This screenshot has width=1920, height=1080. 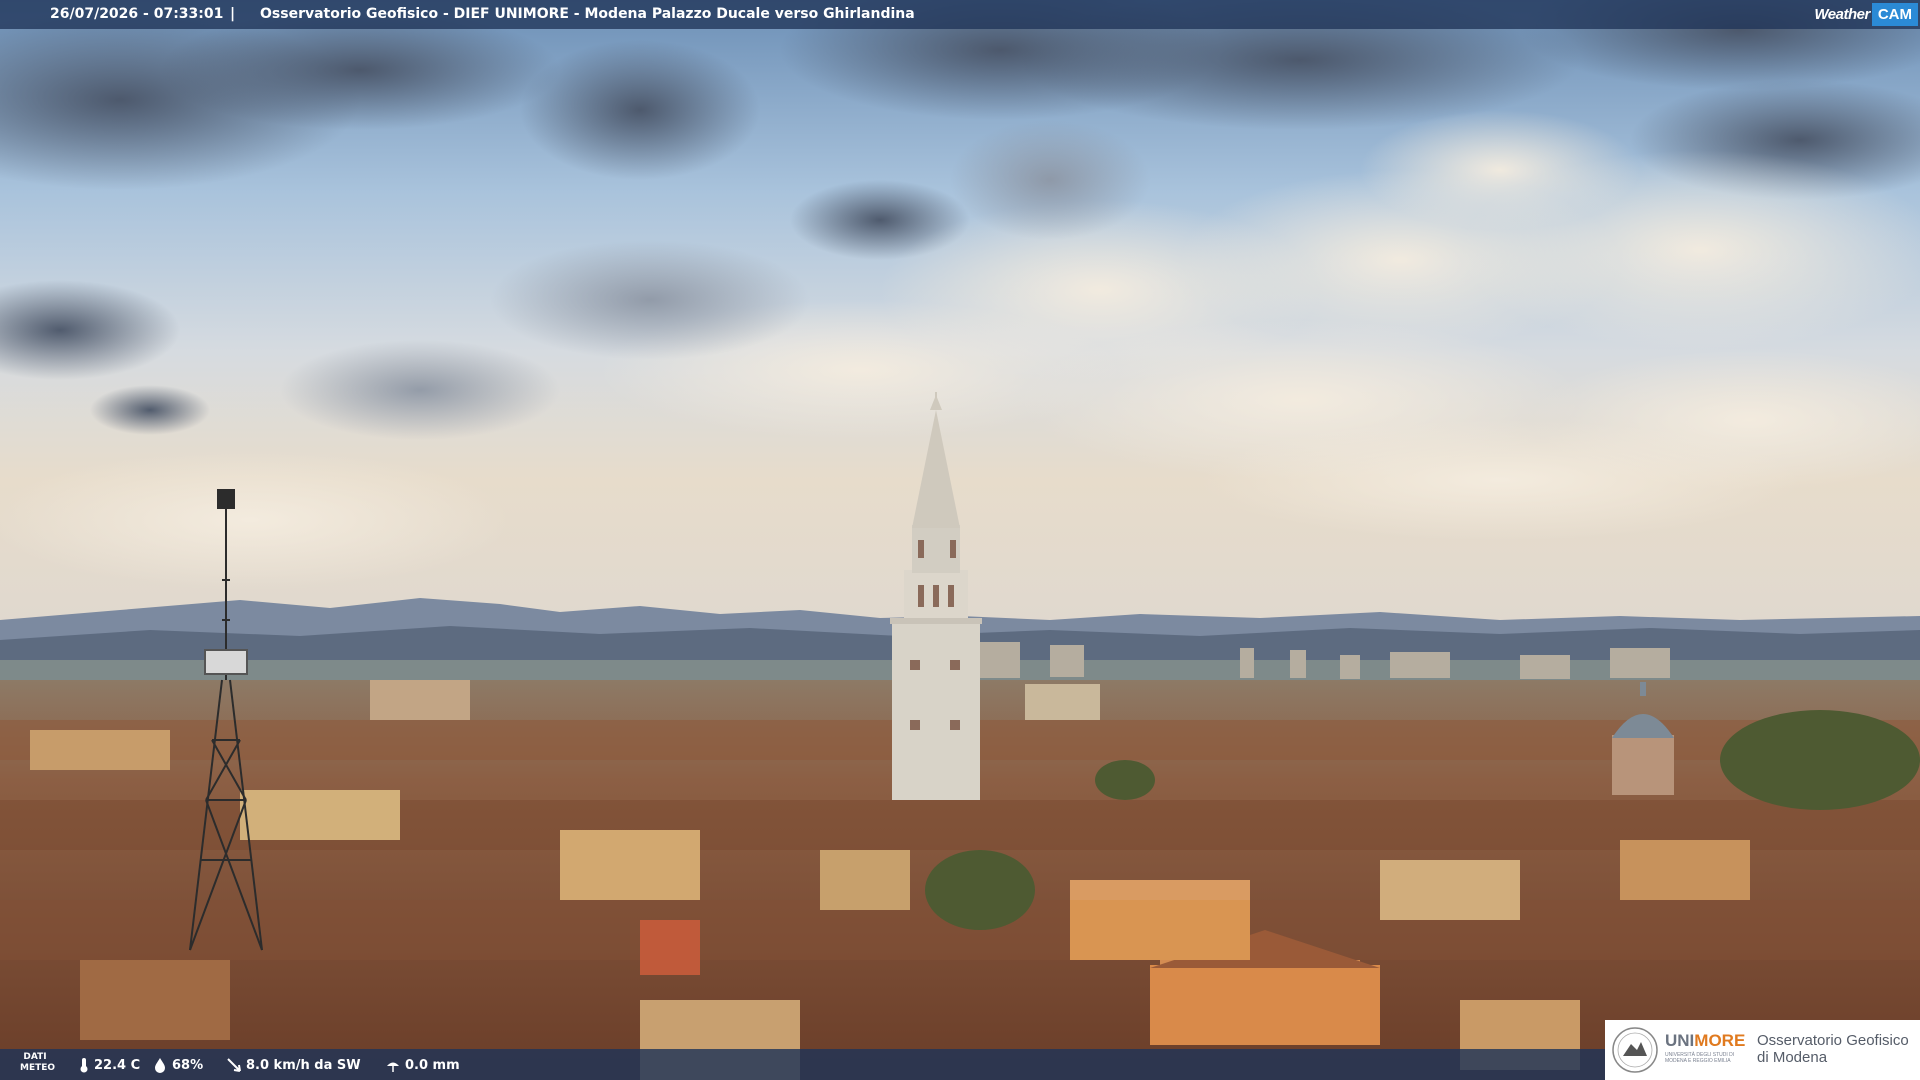 What do you see at coordinates (234, 1065) in the screenshot?
I see `wind-direction-icon` at bounding box center [234, 1065].